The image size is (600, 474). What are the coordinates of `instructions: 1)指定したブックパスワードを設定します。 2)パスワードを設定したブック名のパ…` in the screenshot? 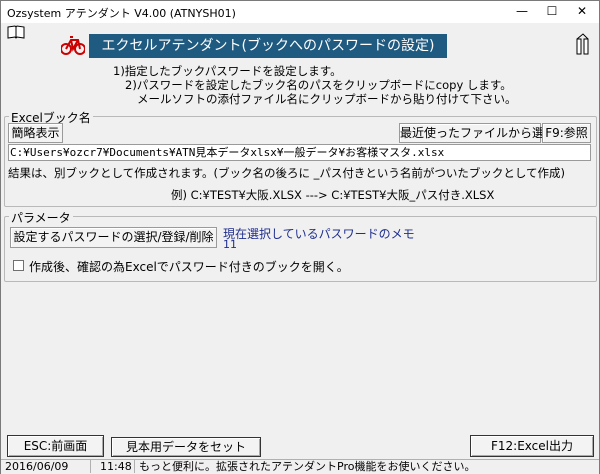 It's located at (315, 85).